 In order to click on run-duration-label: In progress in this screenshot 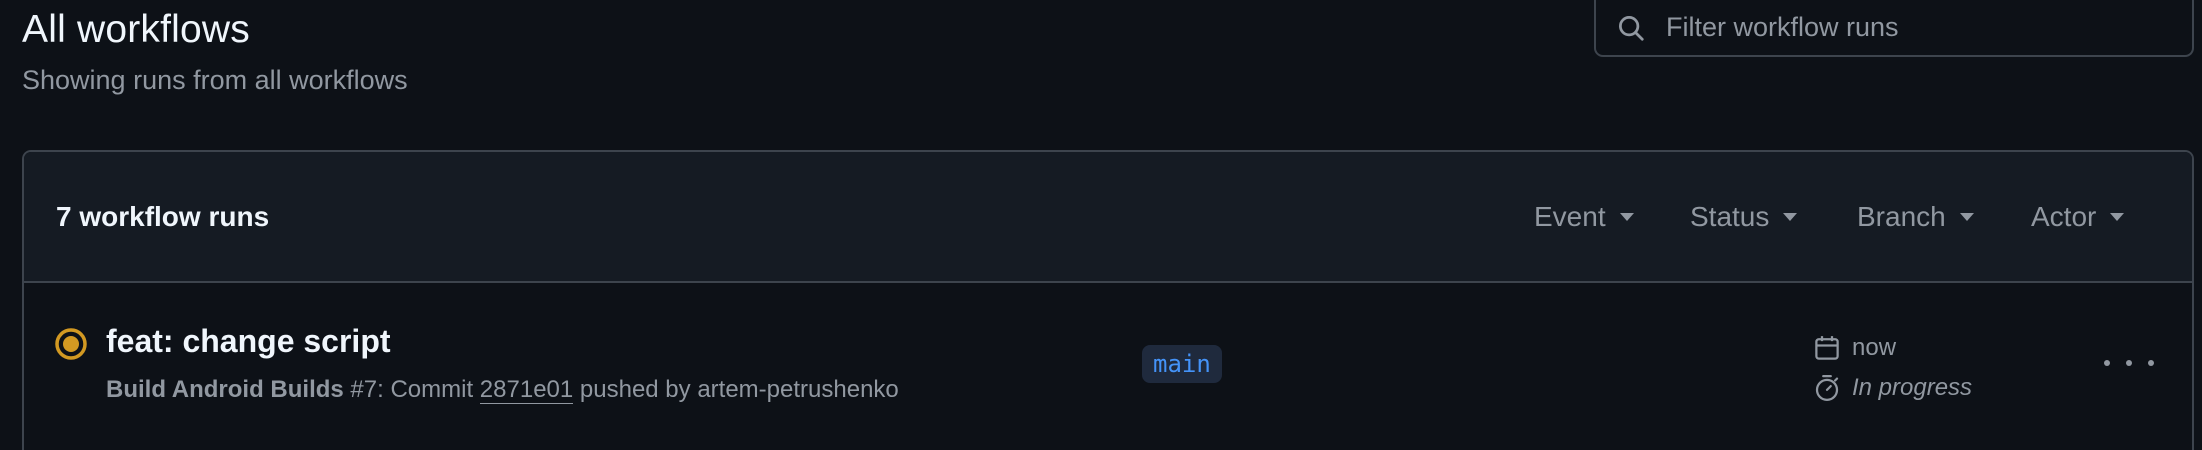, I will do `click(1912, 387)`.